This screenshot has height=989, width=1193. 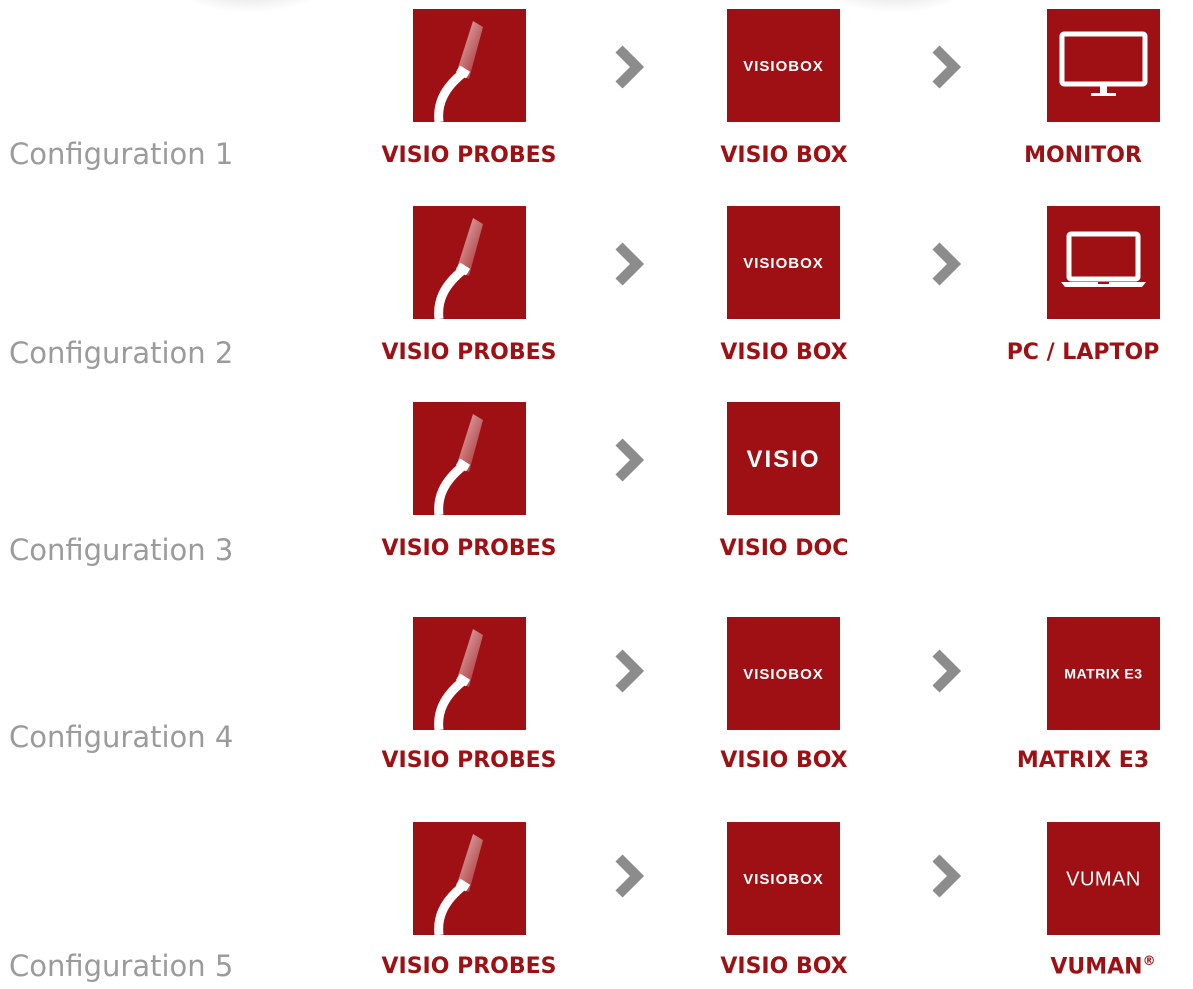 I want to click on matrix-e3-logo: MATRIX E3, so click(x=1103, y=673).